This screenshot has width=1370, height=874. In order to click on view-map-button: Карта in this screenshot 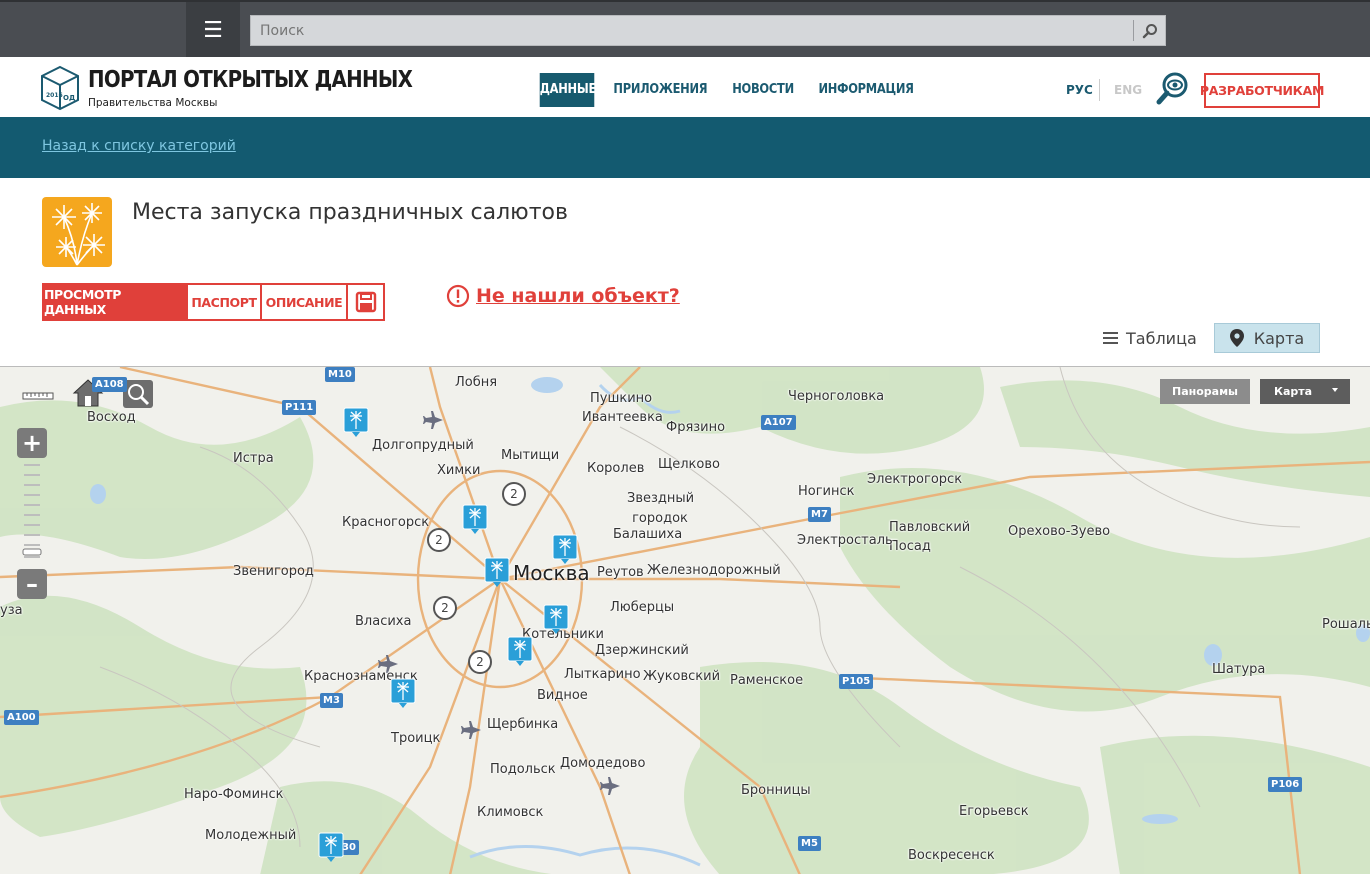, I will do `click(1267, 338)`.